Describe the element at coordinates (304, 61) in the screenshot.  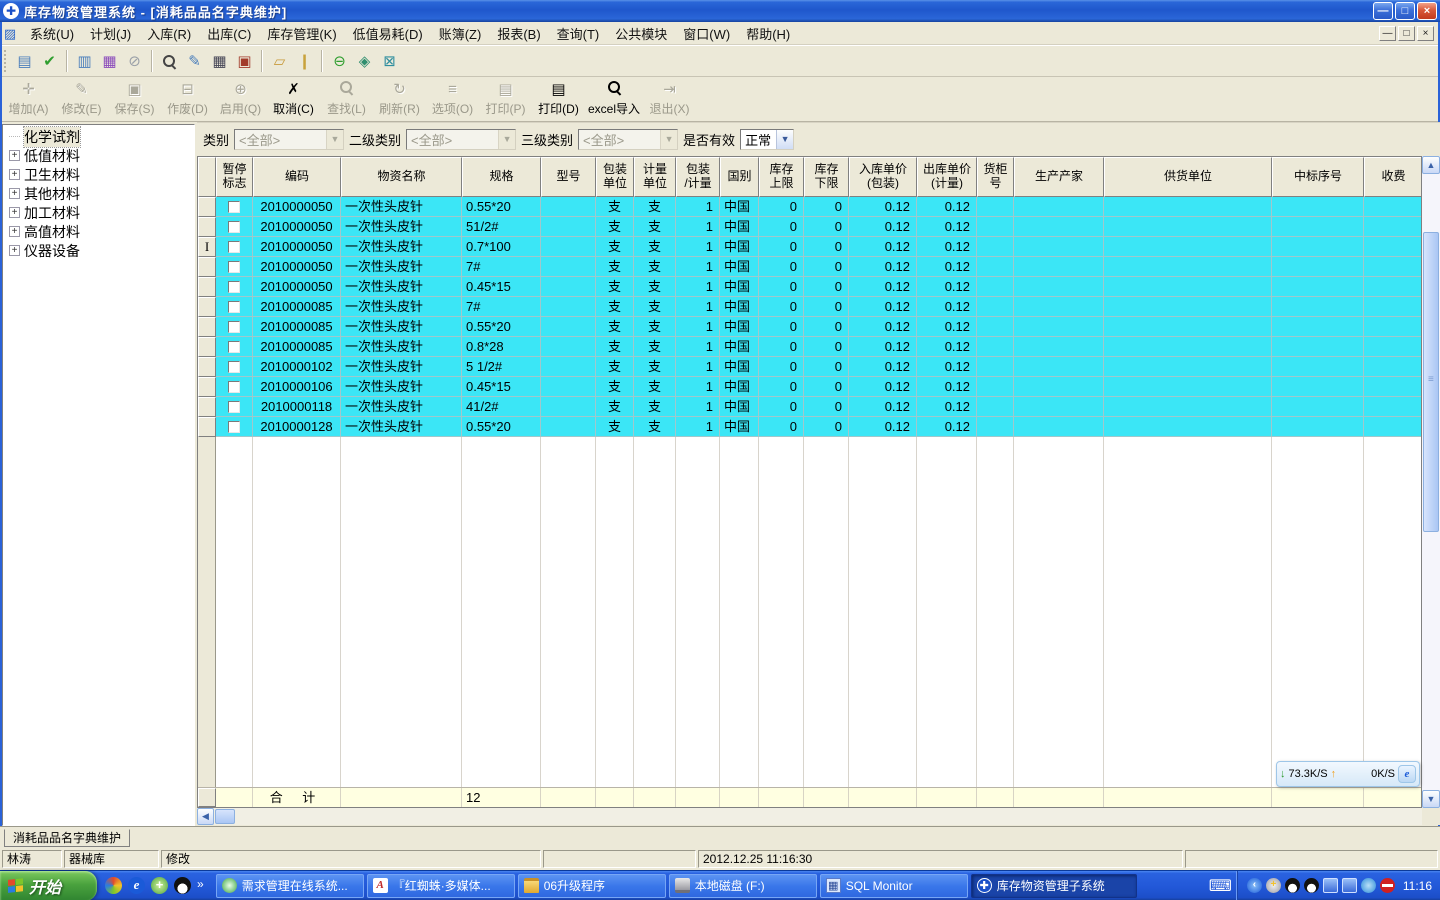
I see `key-icon: ❙` at that location.